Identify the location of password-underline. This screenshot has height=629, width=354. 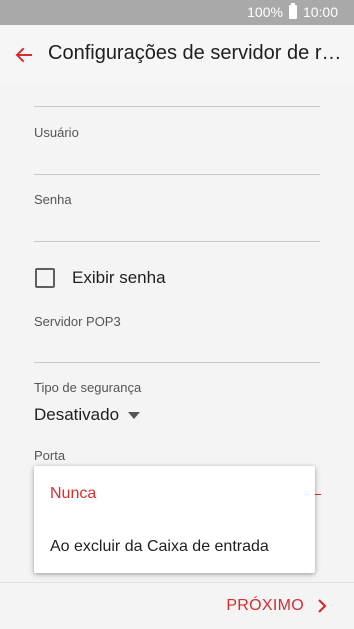
(177, 241).